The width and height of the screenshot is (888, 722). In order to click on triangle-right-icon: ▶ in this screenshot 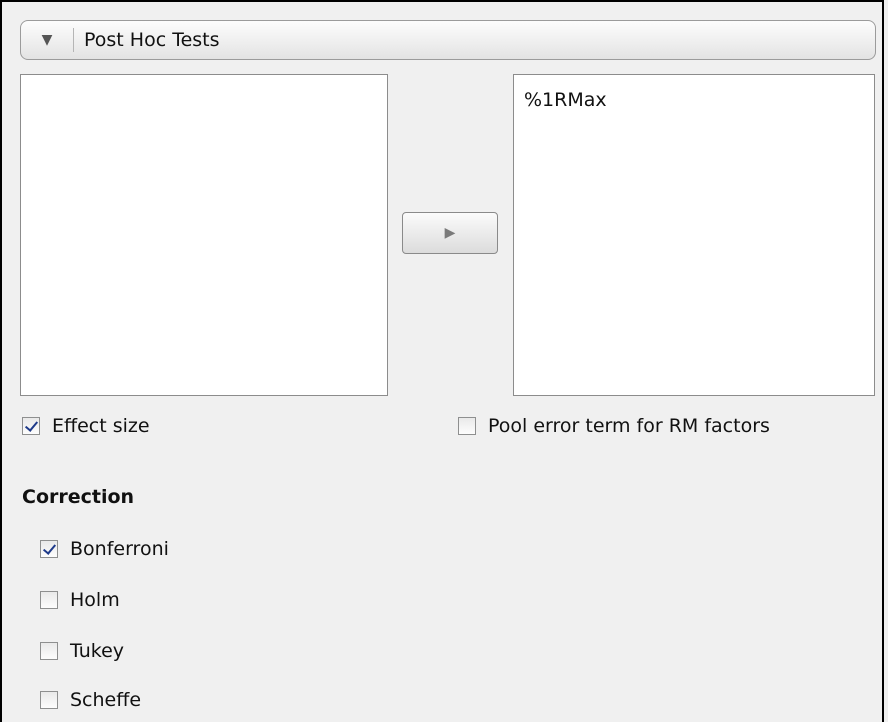, I will do `click(450, 233)`.